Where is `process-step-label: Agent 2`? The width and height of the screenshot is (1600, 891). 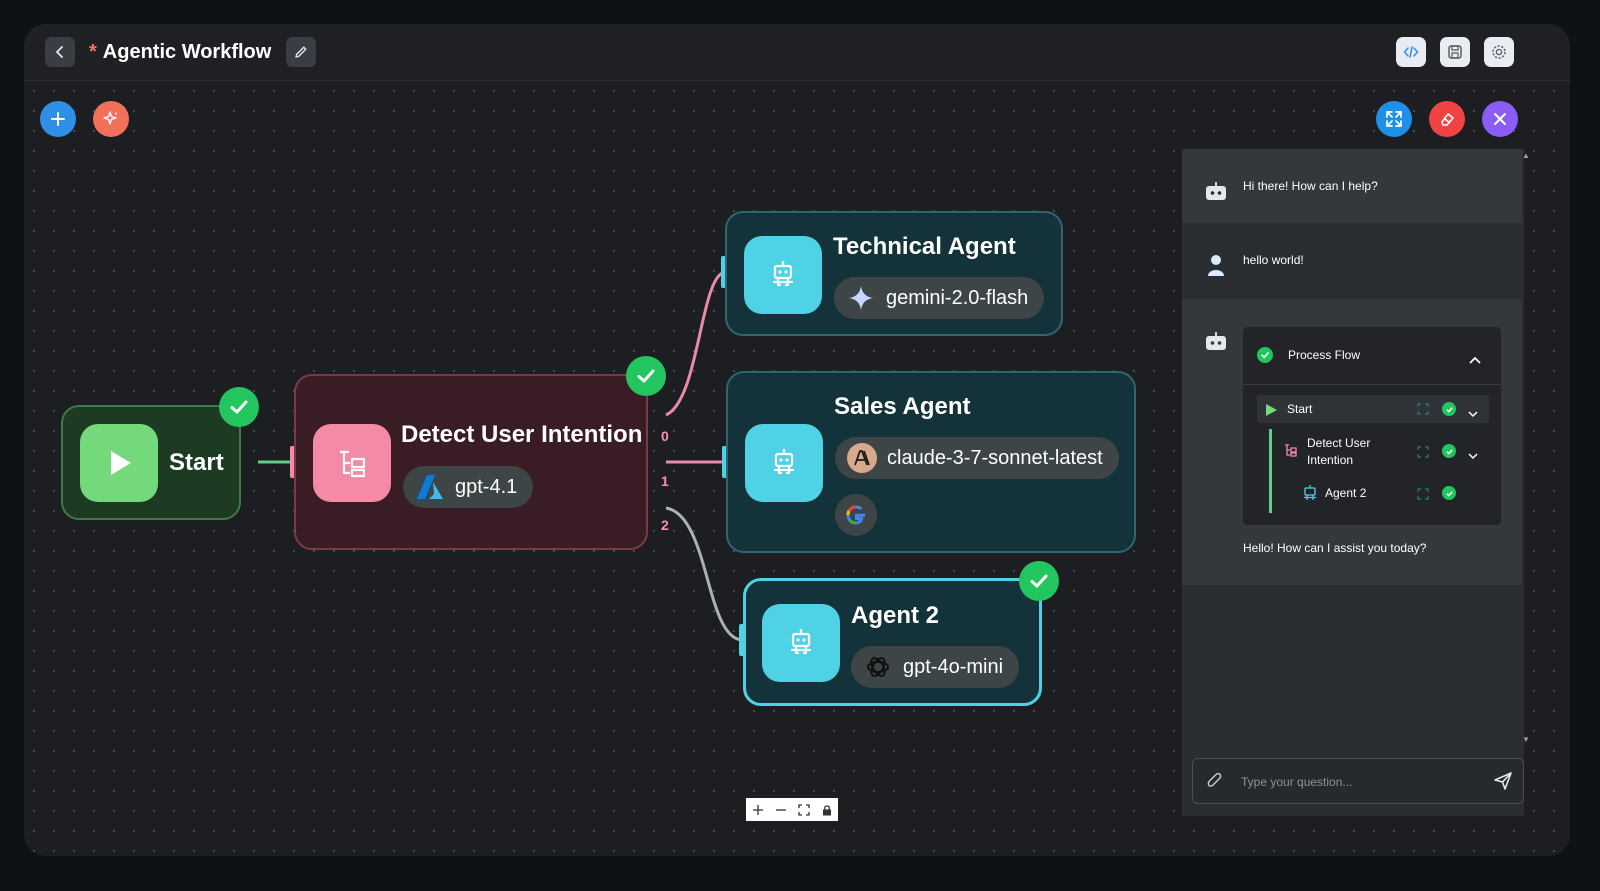
process-step-label: Agent 2 is located at coordinates (1346, 493).